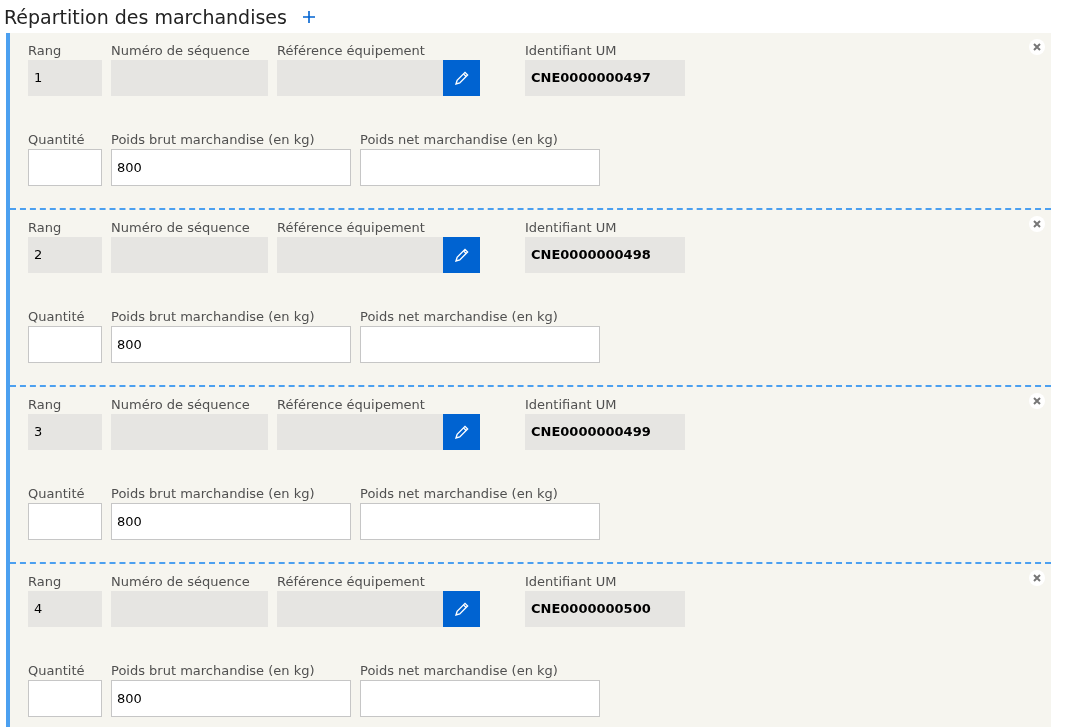 This screenshot has height=727, width=1074. Describe the element at coordinates (605, 609) in the screenshot. I see `readonly-field: CNE0000000500` at that location.